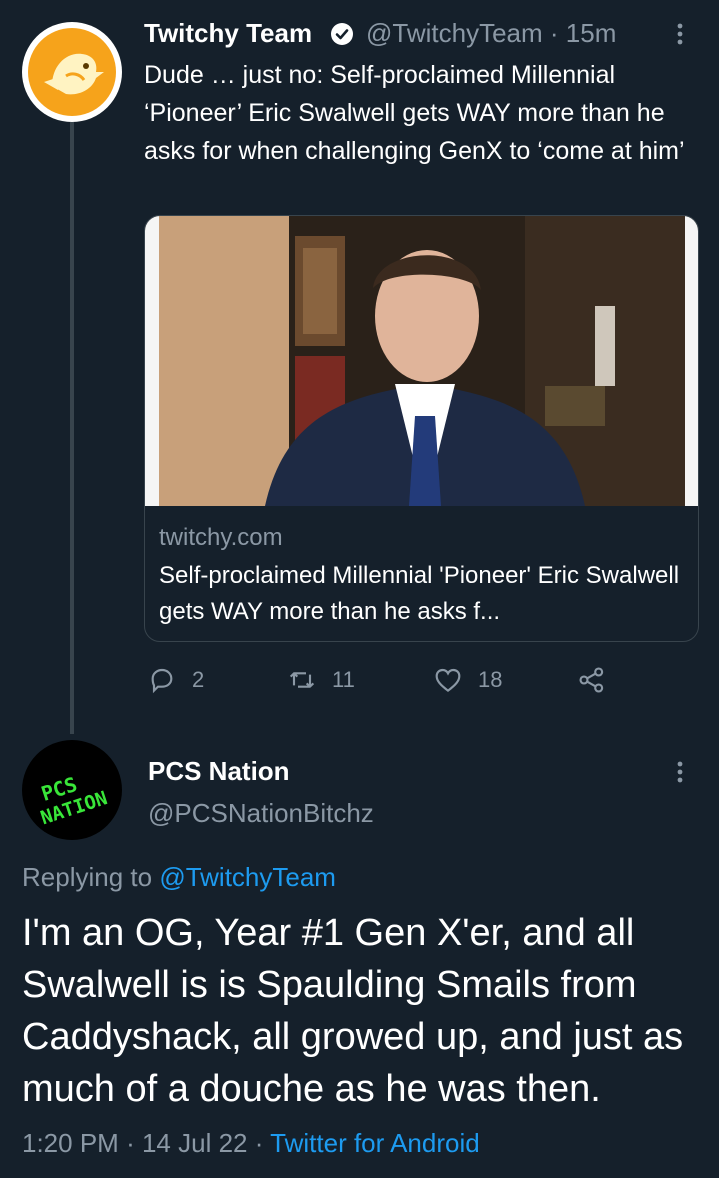  I want to click on reply-button: 2, so click(175, 680).